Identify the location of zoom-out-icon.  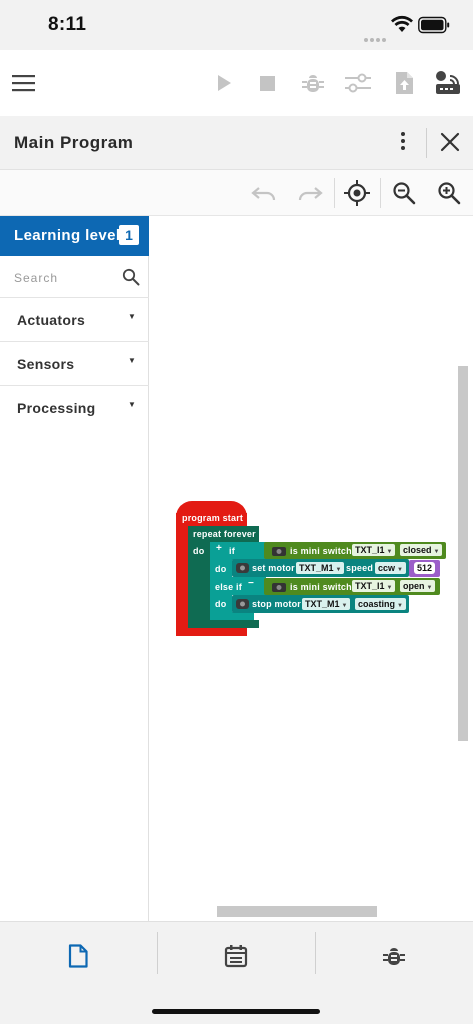
(404, 193).